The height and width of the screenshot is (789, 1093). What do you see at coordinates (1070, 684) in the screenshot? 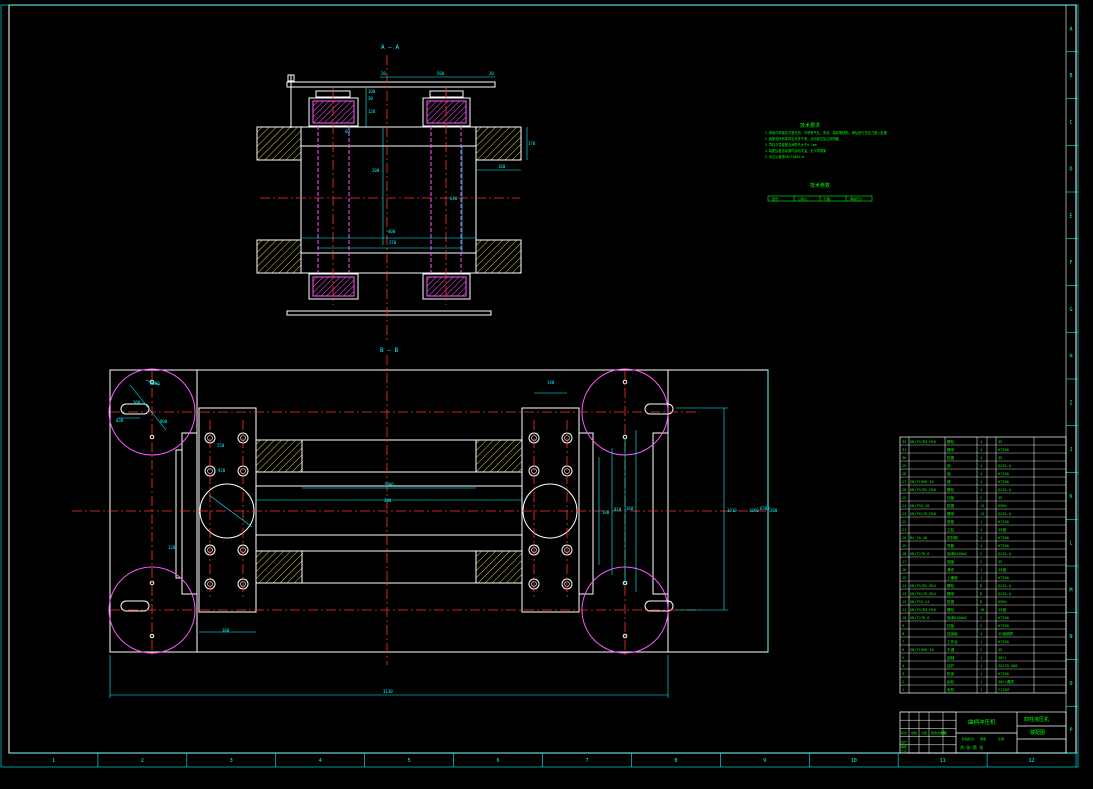
I see `ruler-right-label: O` at bounding box center [1070, 684].